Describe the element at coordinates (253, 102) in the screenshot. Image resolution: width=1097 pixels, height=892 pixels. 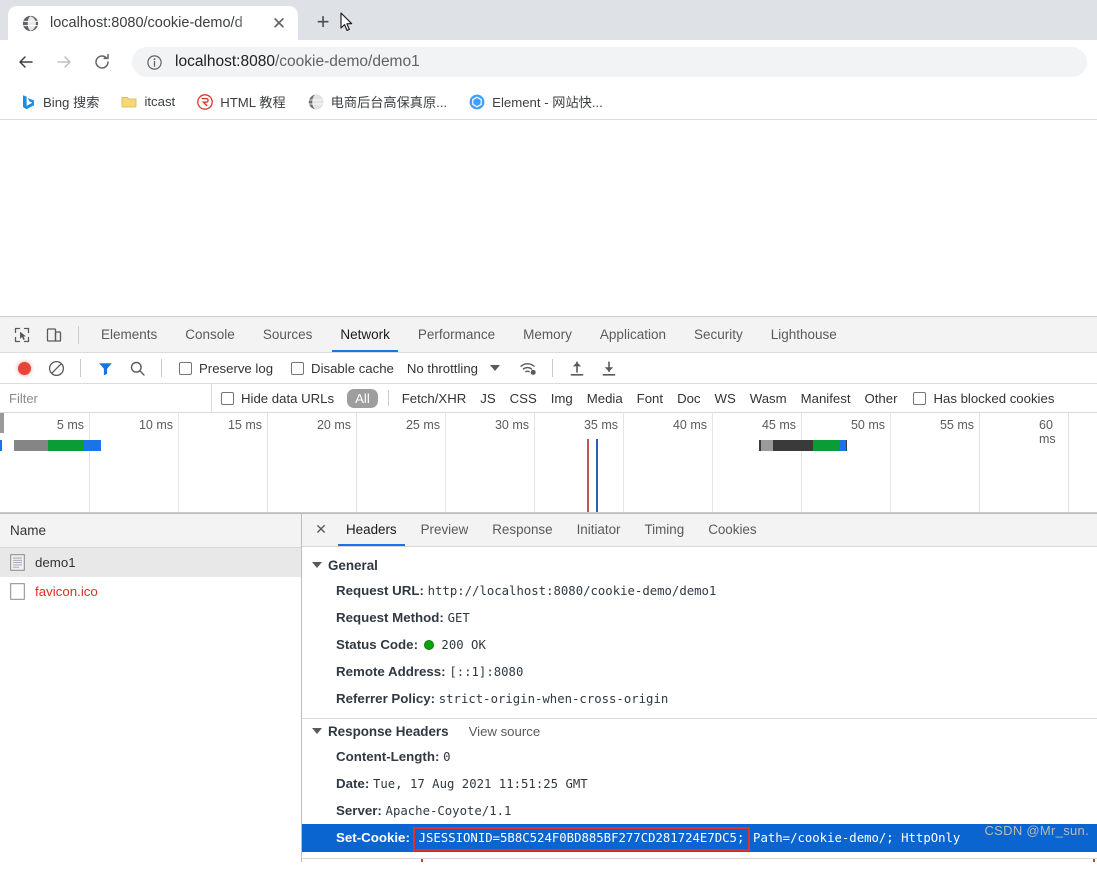
I see `bookmark-label: HTML 教程` at that location.